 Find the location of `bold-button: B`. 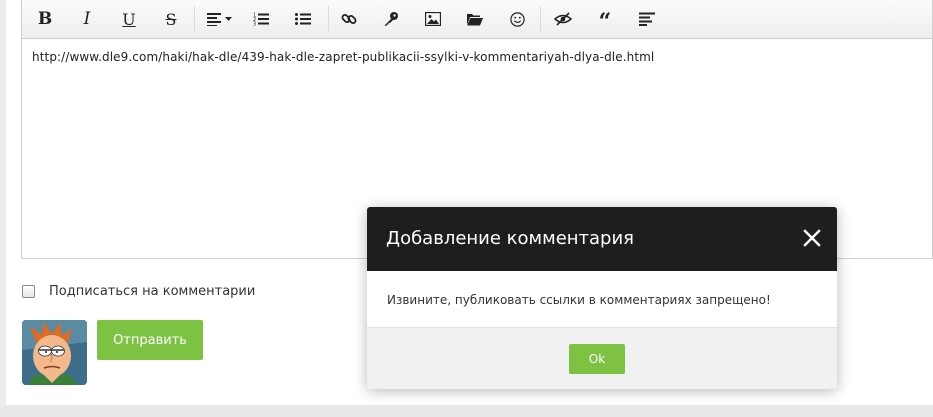

bold-button: B is located at coordinates (45, 19).